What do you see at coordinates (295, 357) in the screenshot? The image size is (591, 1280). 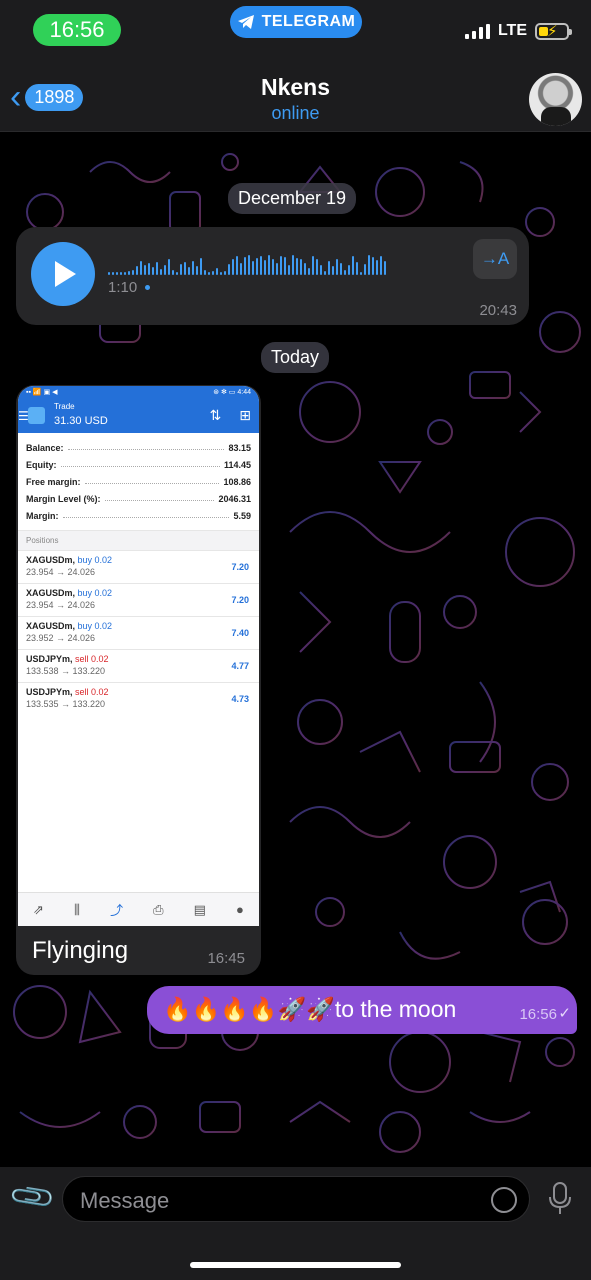 I see `date-chip: Today` at bounding box center [295, 357].